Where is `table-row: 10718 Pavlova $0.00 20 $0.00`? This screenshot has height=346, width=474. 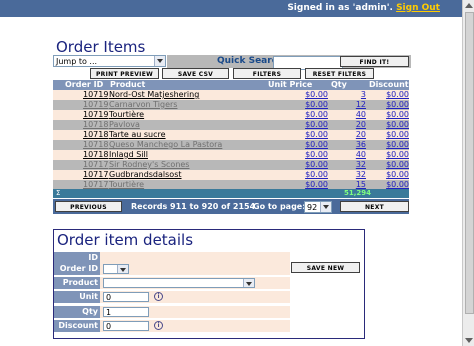
table-row: 10718 Pavlova $0.00 20 $0.00 is located at coordinates (231, 125).